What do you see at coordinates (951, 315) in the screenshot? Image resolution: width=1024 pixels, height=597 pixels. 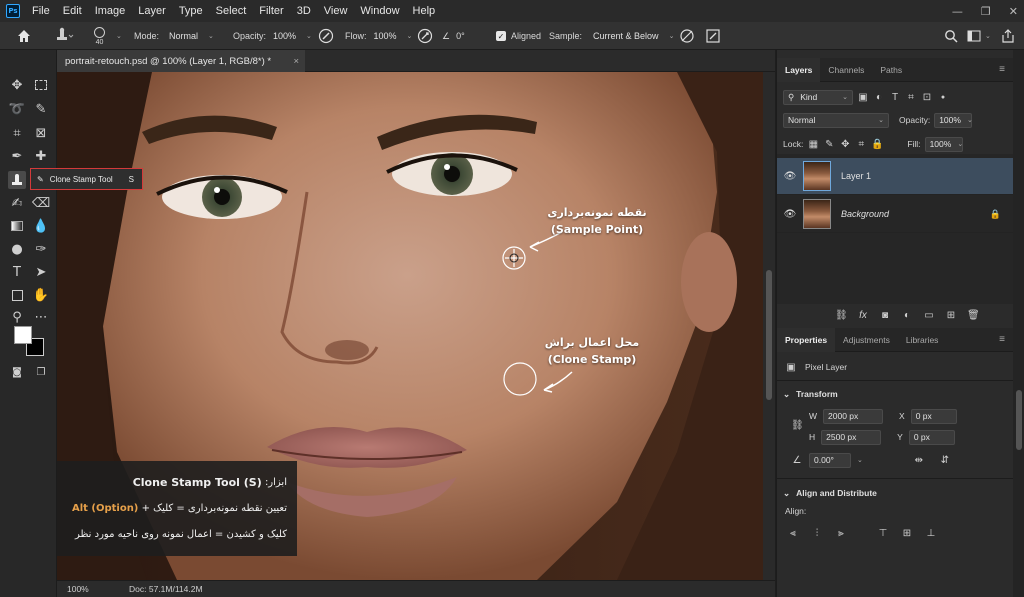 I see `new-layer-icon: ⊞` at bounding box center [951, 315].